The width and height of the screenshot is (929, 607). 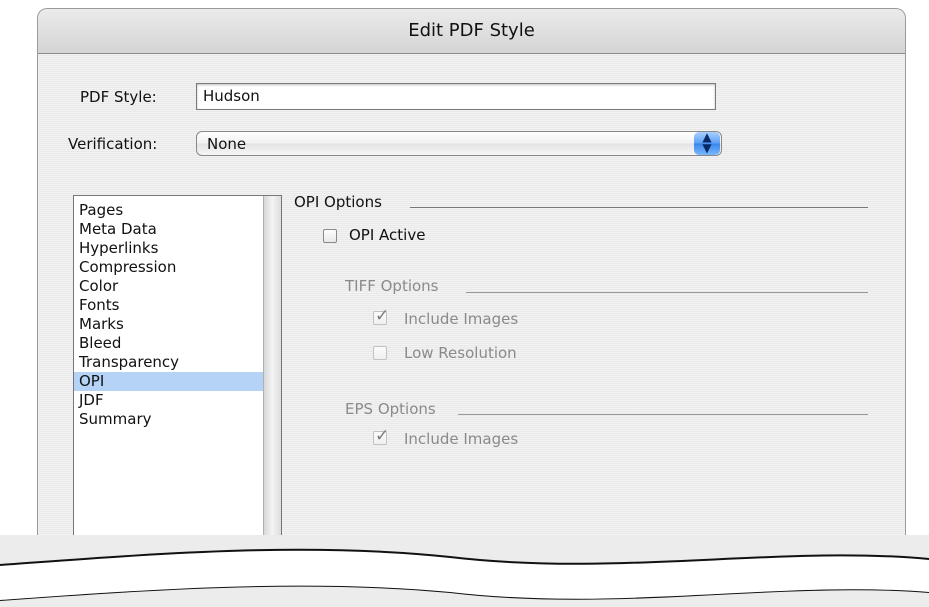 I want to click on pdf-style-input: Hudson, so click(x=456, y=96).